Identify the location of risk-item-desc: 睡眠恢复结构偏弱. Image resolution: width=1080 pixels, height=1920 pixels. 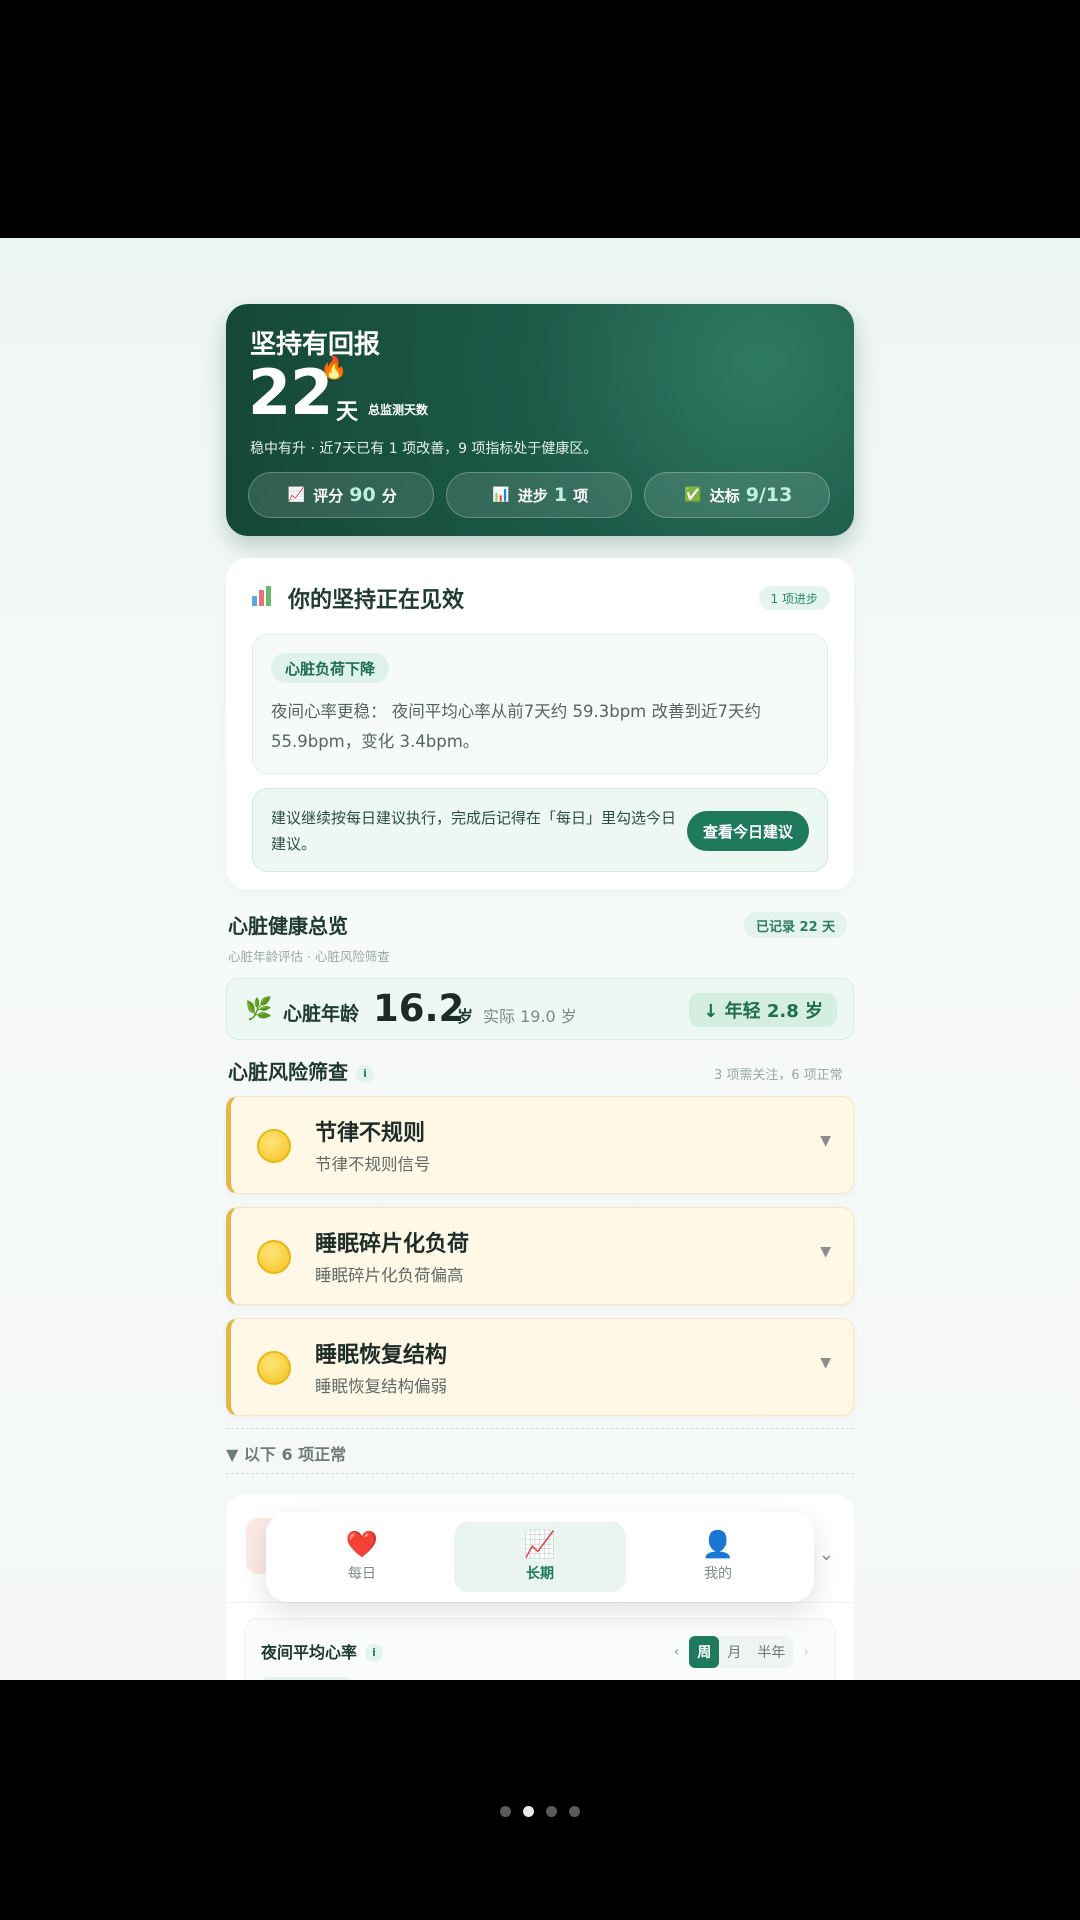
(381, 1386).